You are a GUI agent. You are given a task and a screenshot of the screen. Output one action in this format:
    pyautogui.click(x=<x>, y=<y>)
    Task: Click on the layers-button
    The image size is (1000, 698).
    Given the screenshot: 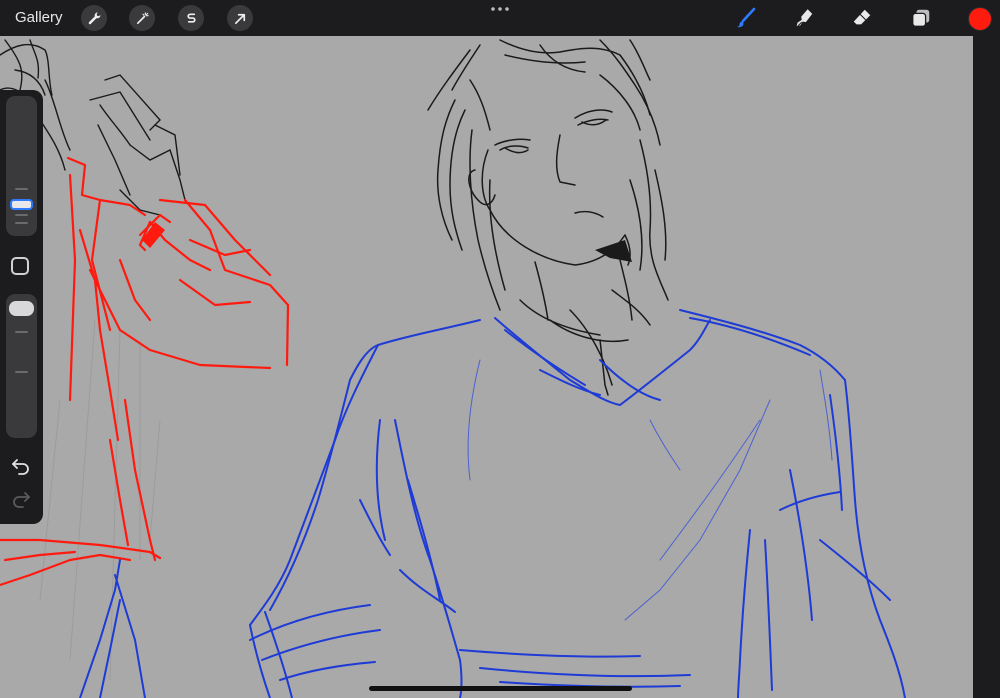 What is the action you would take?
    pyautogui.click(x=921, y=18)
    